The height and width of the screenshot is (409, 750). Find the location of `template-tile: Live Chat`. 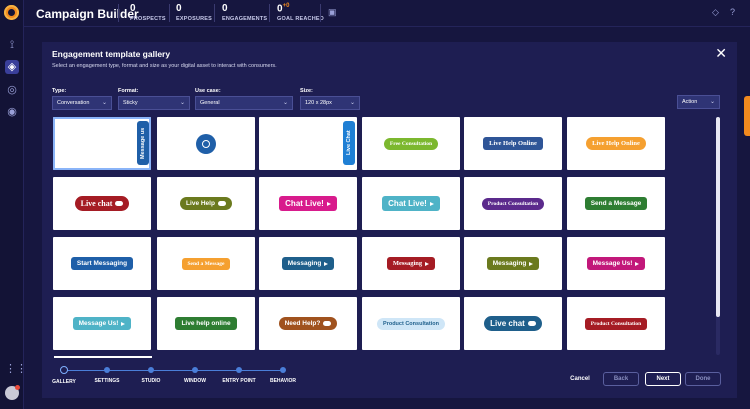

template-tile: Live Chat is located at coordinates (308, 143).